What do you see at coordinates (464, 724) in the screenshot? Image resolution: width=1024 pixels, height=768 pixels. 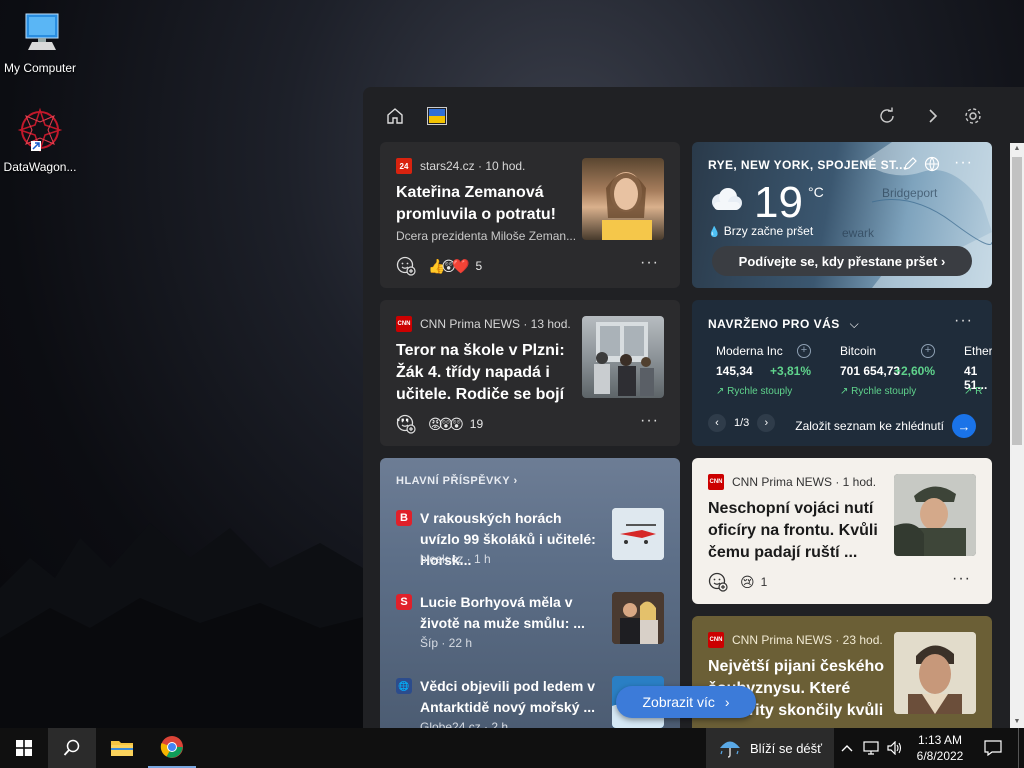 I see `story-meta: Globe24.cz · 2 h` at bounding box center [464, 724].